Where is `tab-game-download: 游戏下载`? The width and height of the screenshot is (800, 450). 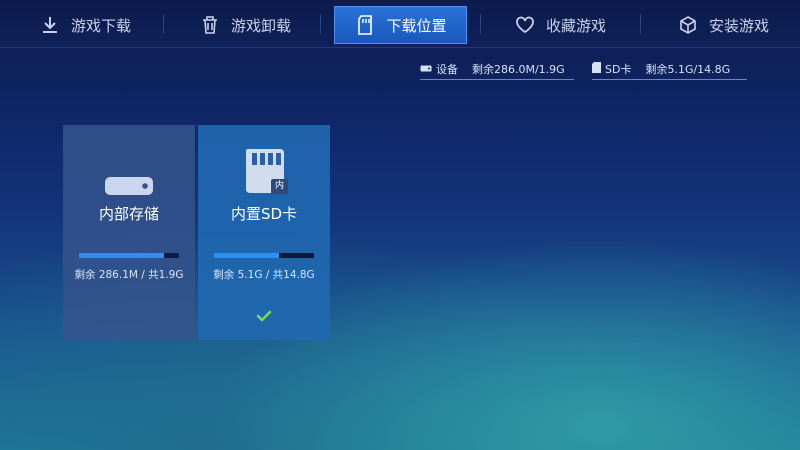 tab-game-download: 游戏下载 is located at coordinates (85, 25).